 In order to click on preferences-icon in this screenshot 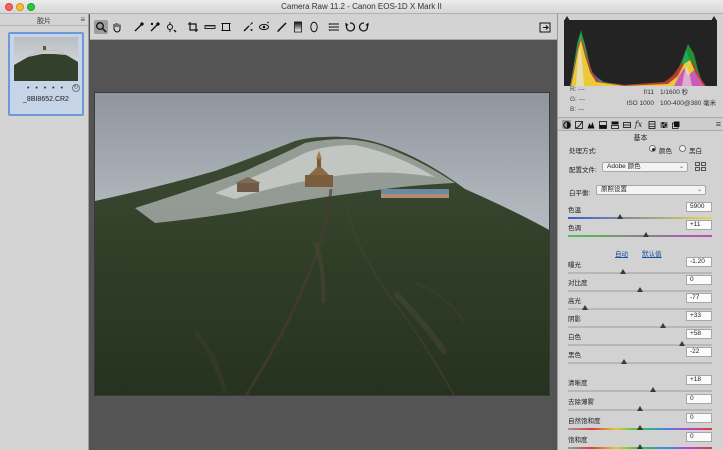, I will do `click(334, 27)`.